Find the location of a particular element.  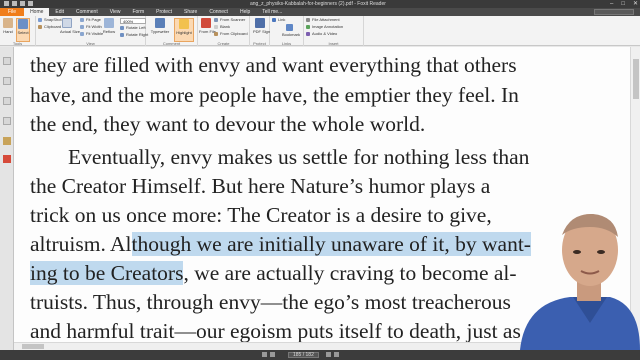

media-icon is located at coordinates (308, 34).